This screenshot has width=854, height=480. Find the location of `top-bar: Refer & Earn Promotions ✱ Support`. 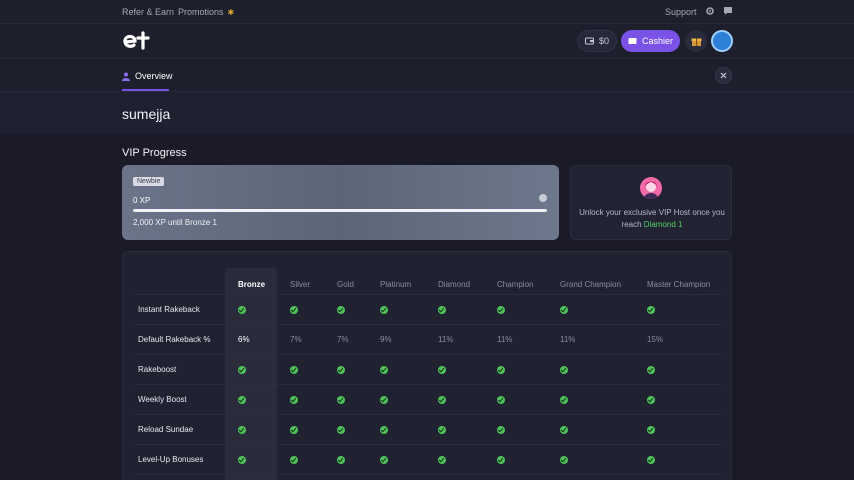

top-bar: Refer & Earn Promotions ✱ Support is located at coordinates (427, 12).